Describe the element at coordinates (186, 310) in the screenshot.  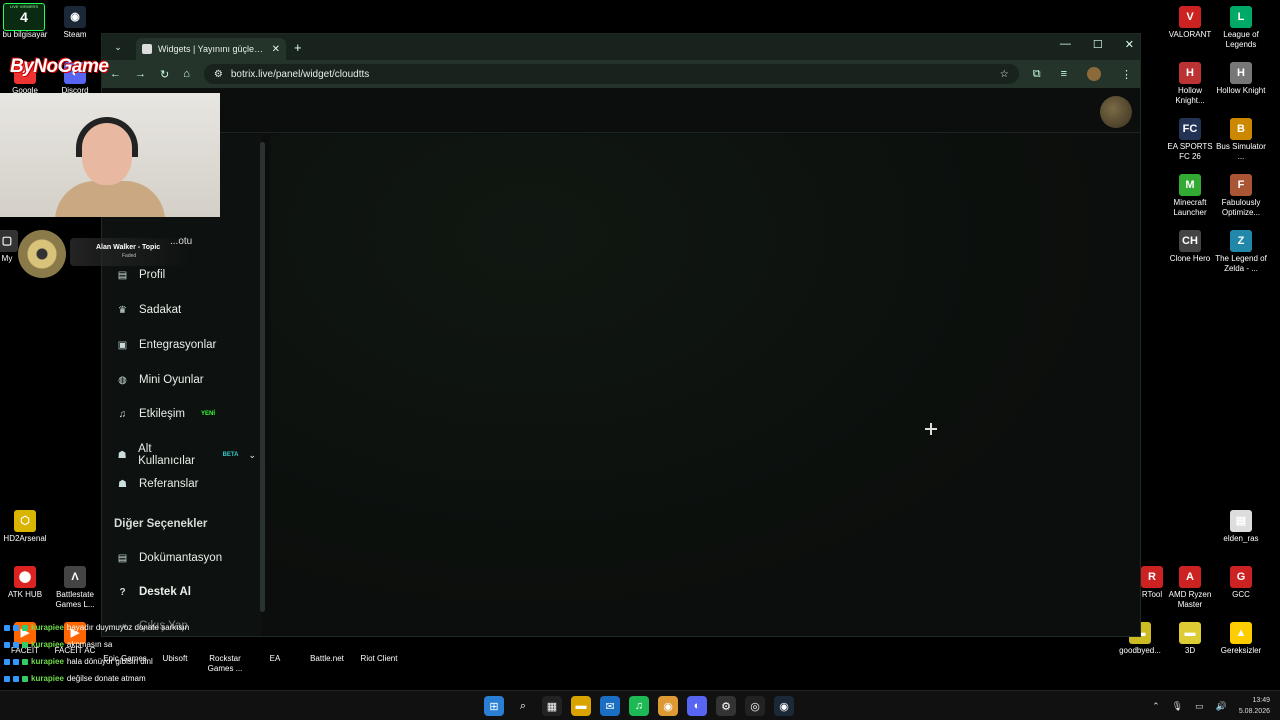
I see `sidebar-item: ♛ Sadakat` at that location.